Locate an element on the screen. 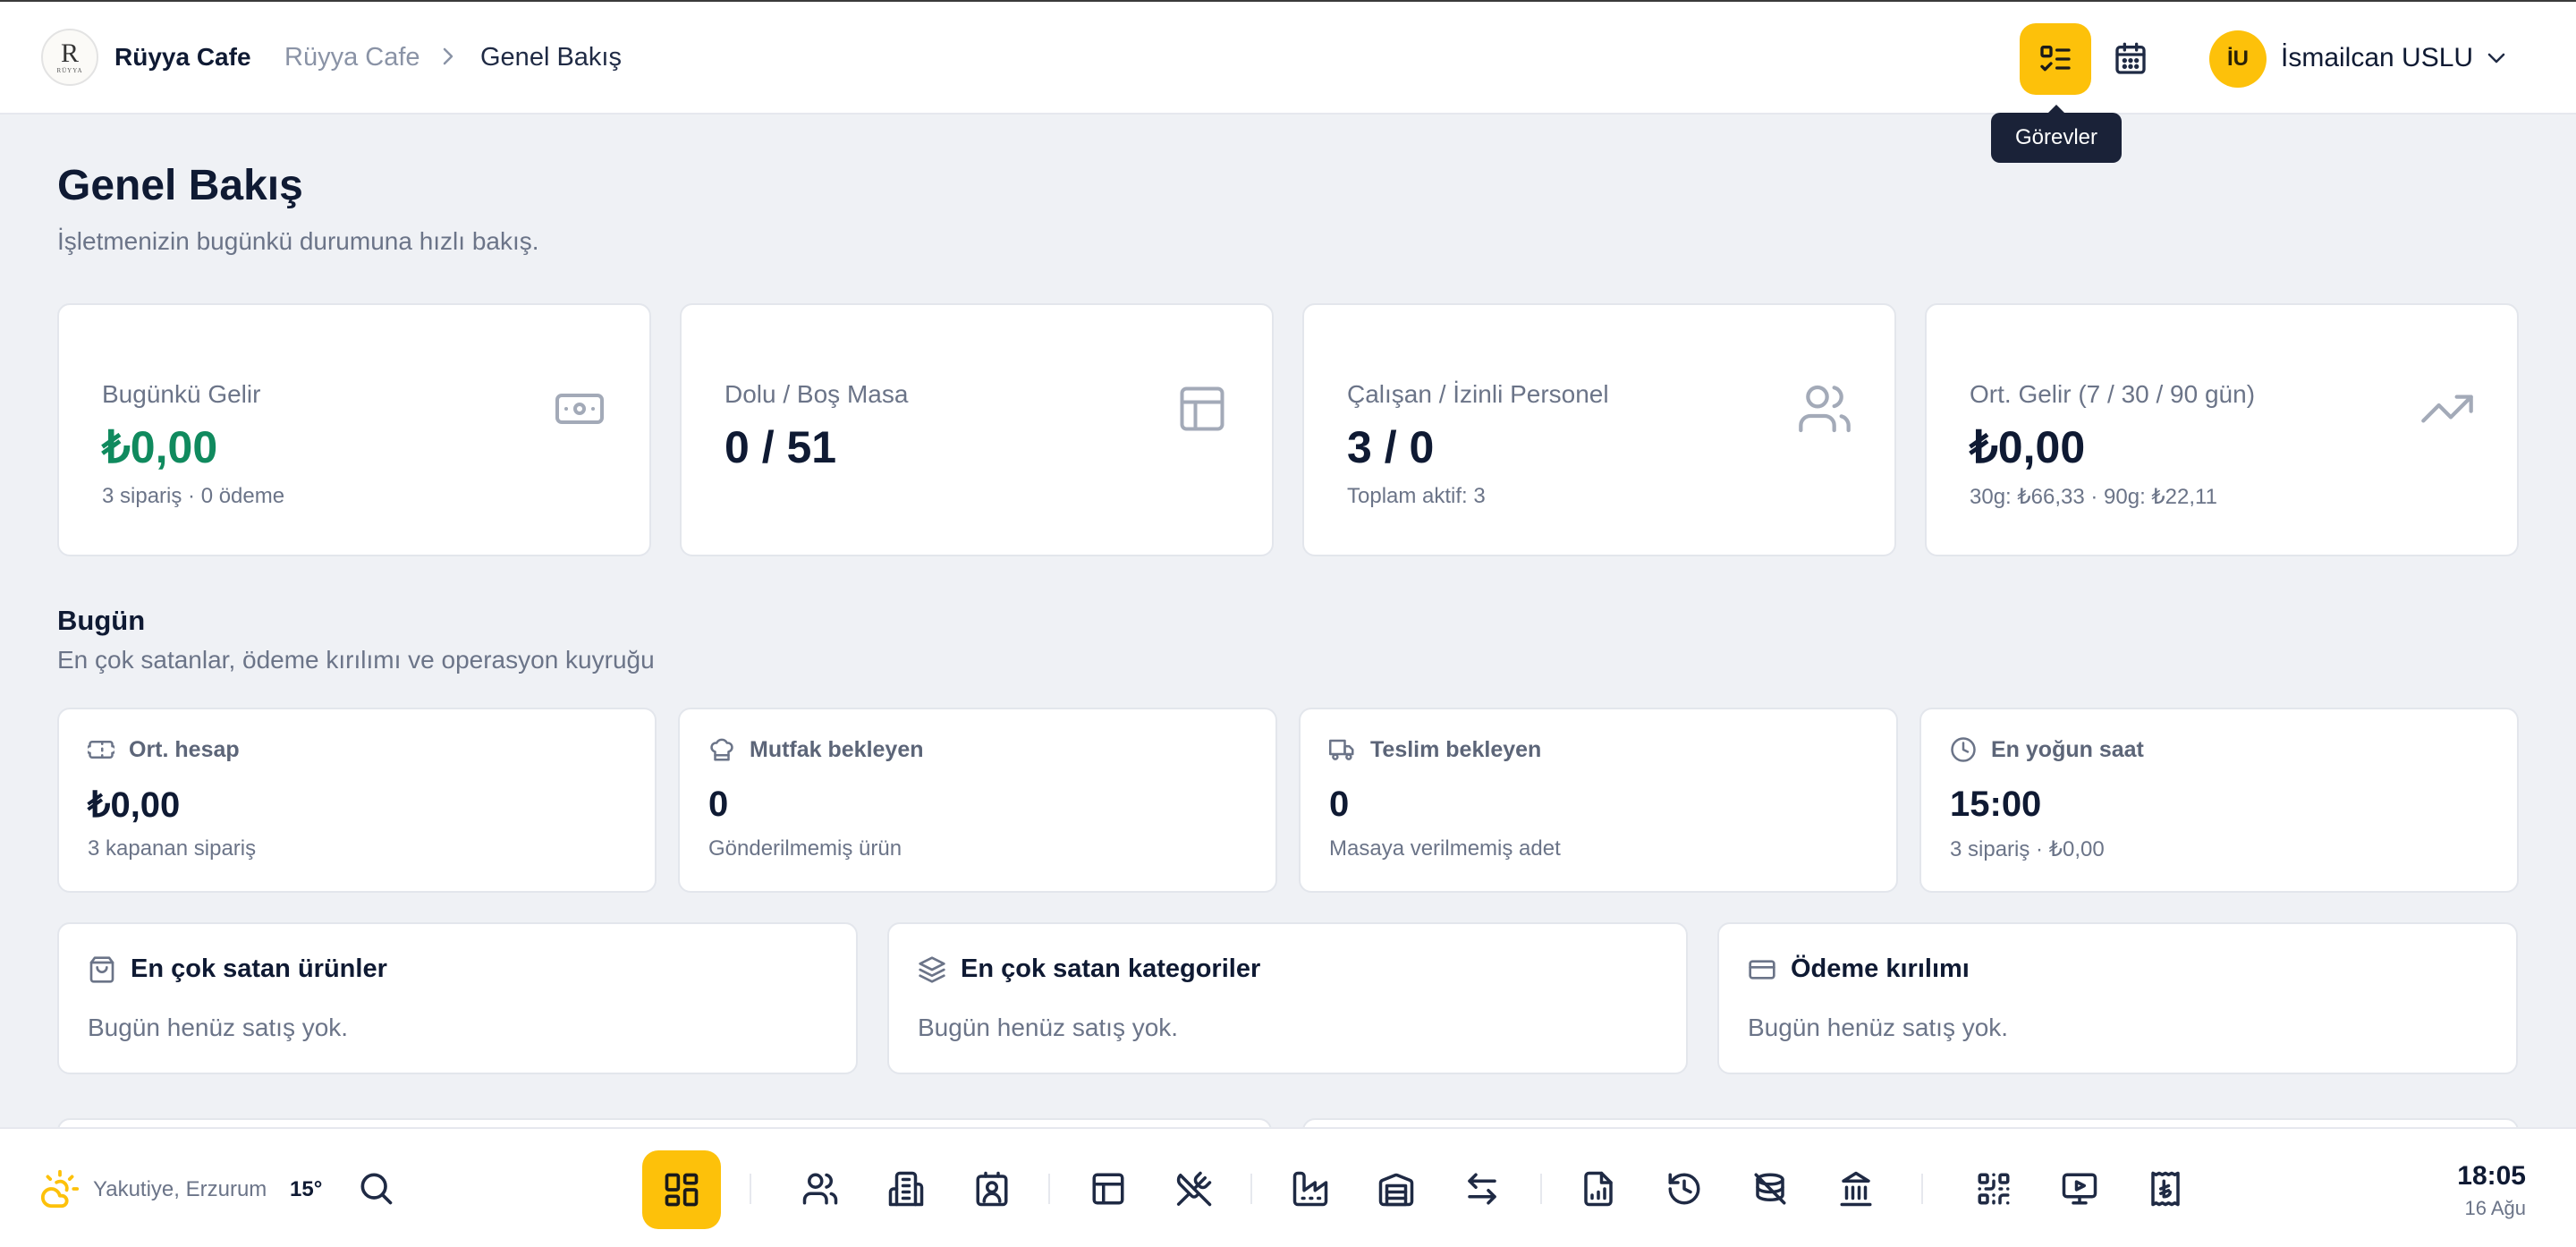  logo-initial: R is located at coordinates (69, 53).